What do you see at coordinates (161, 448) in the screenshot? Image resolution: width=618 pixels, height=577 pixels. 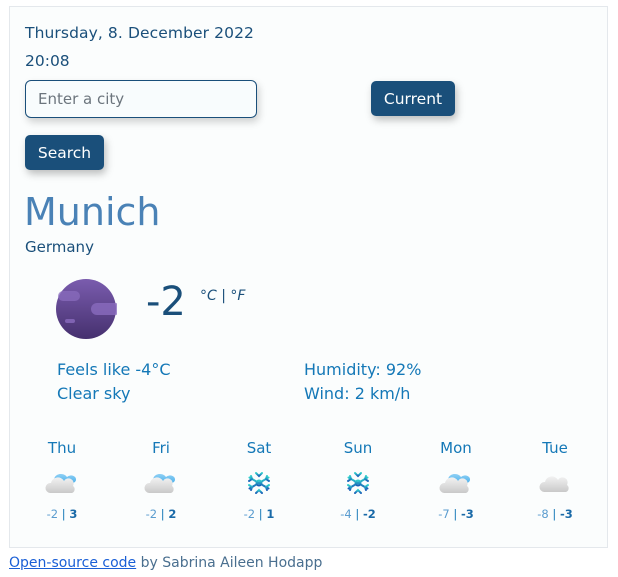 I see `forecast-day-name: Fri` at bounding box center [161, 448].